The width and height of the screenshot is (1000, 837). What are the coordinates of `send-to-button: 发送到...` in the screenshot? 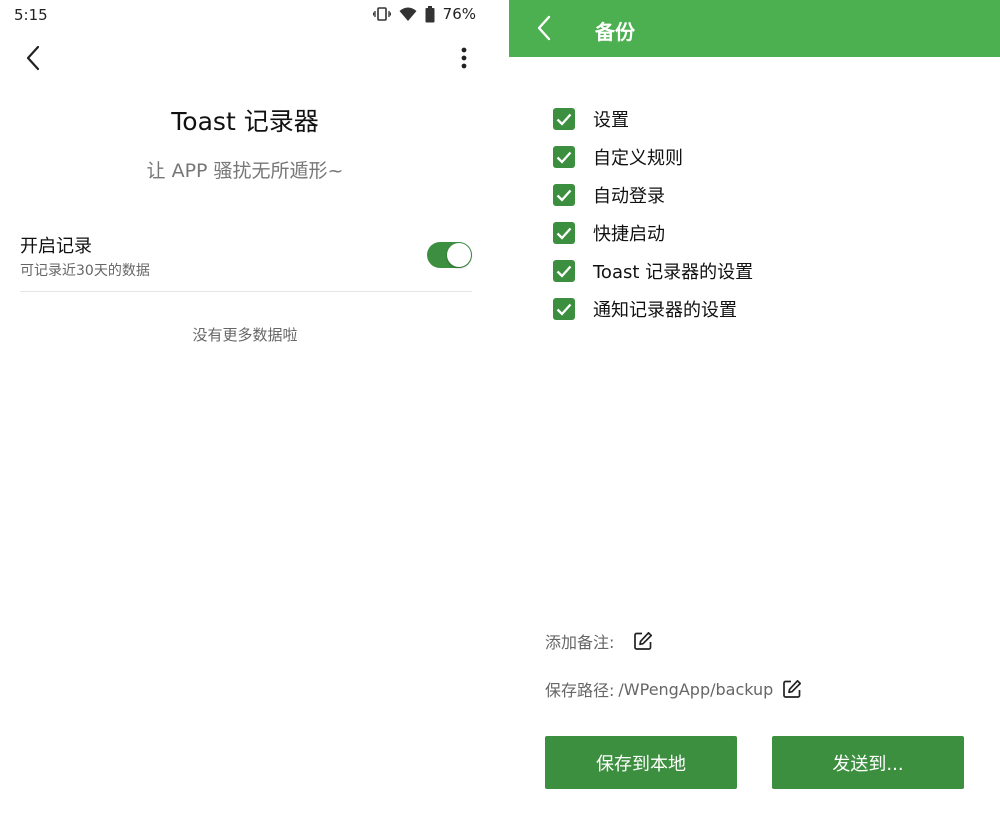 It's located at (868, 762).